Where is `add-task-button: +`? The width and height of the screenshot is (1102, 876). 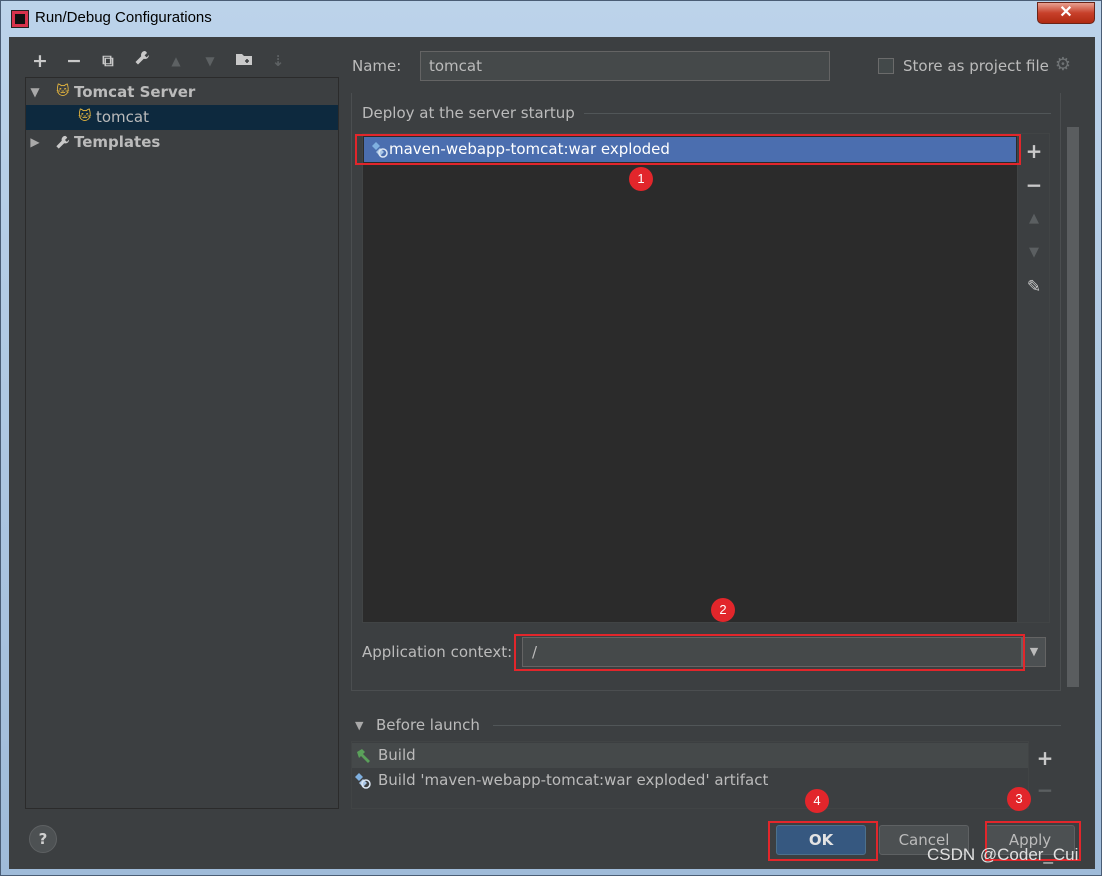
add-task-button: + is located at coordinates (1045, 758).